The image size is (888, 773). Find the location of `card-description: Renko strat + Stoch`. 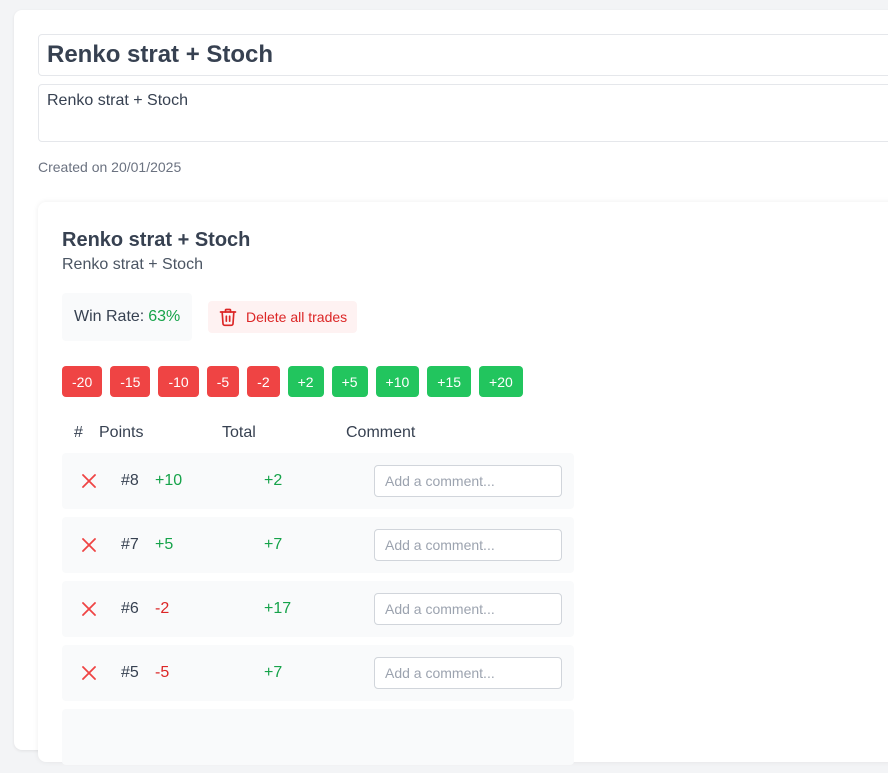

card-description: Renko strat + Stoch is located at coordinates (132, 264).